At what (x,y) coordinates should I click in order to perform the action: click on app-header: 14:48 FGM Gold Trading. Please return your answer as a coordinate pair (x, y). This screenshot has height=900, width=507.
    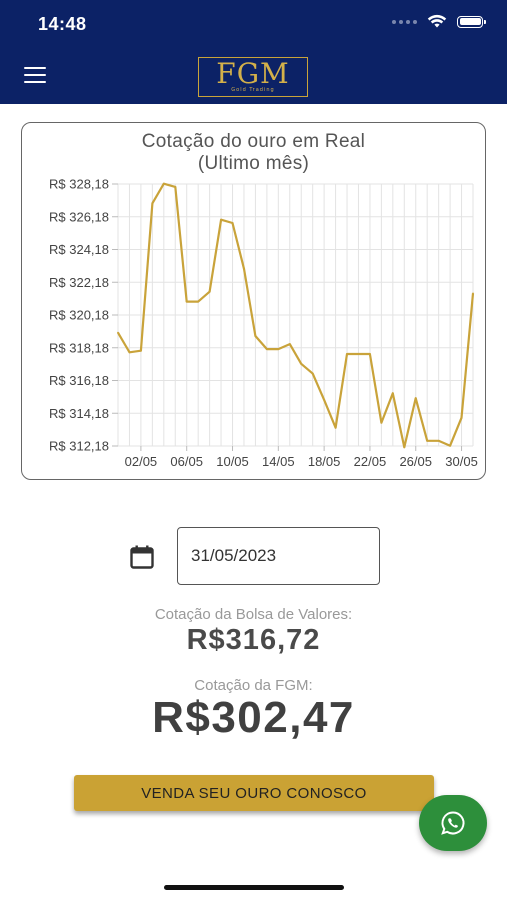
    Looking at the image, I should click on (253, 52).